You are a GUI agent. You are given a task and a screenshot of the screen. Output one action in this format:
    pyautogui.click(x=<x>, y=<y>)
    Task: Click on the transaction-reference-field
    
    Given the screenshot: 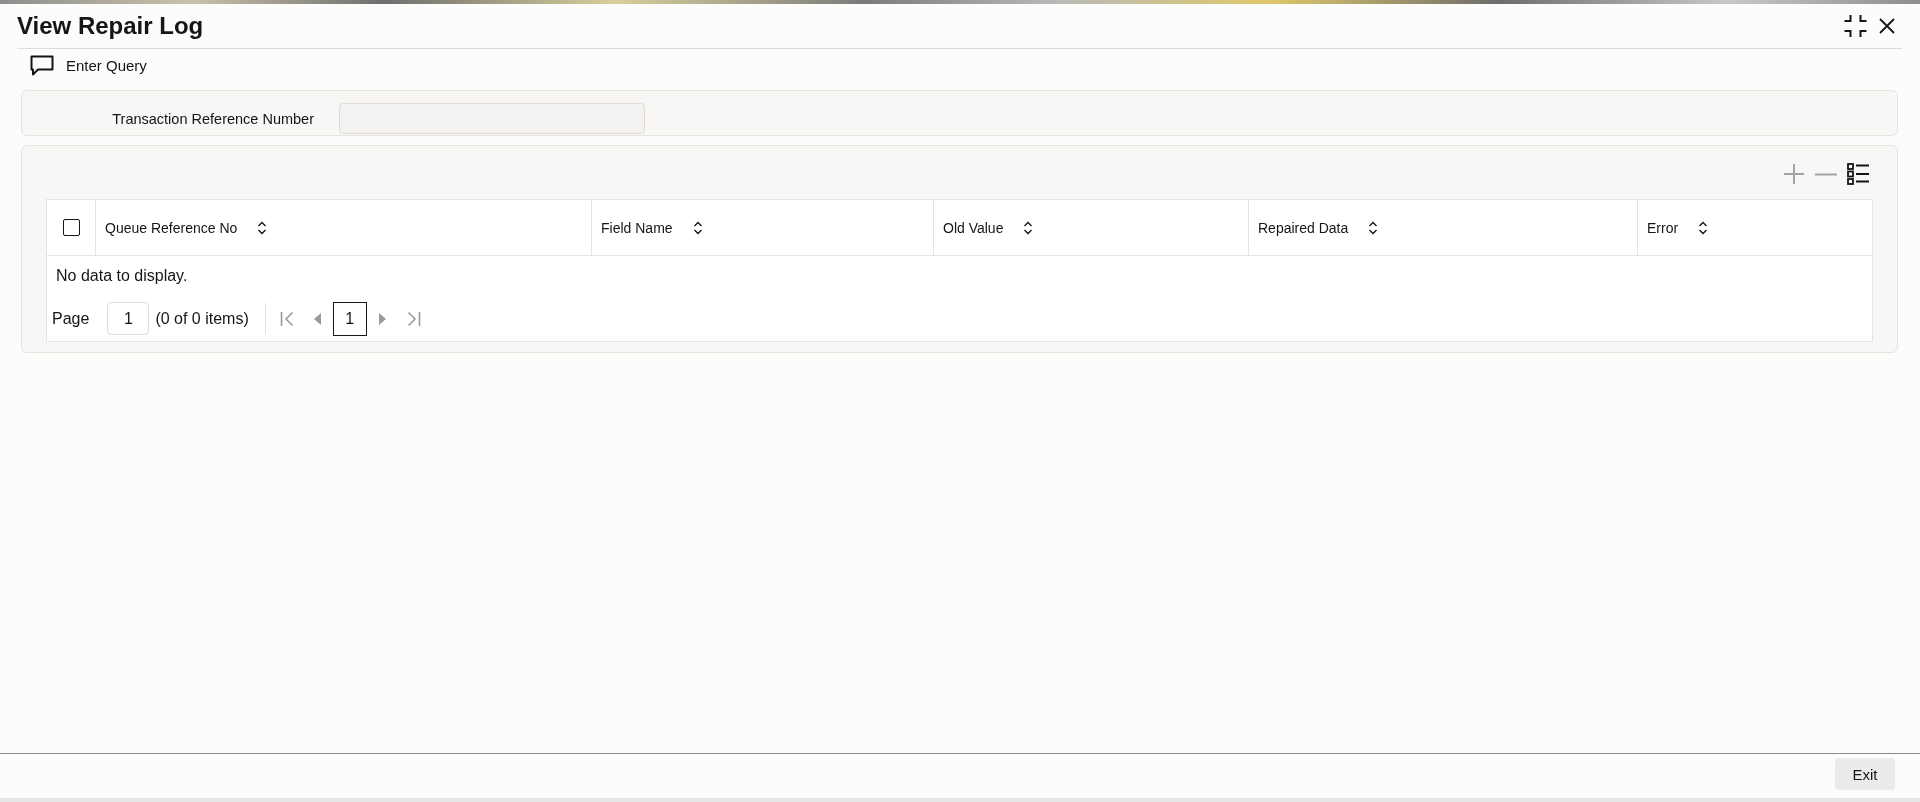 What is the action you would take?
    pyautogui.click(x=492, y=118)
    